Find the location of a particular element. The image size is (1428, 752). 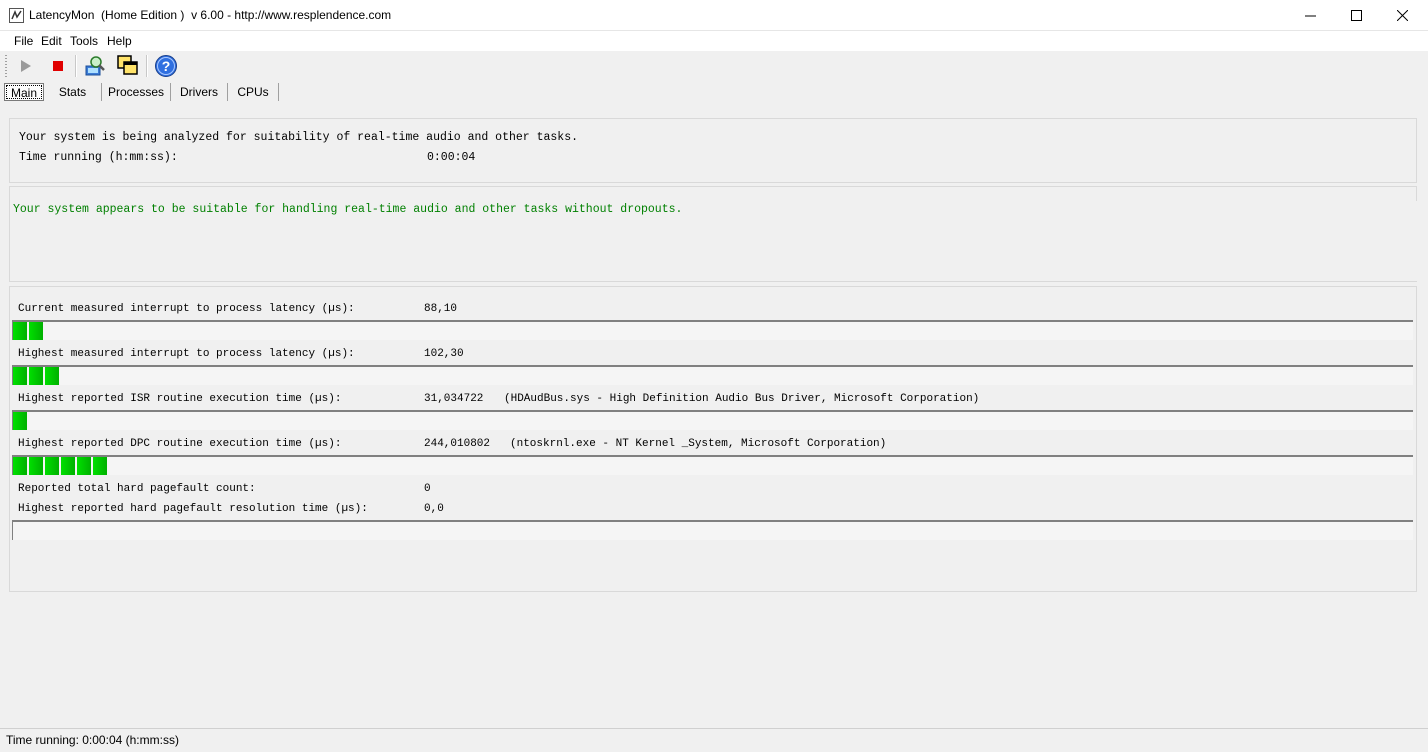

minimize-button is located at coordinates (1310, 15).